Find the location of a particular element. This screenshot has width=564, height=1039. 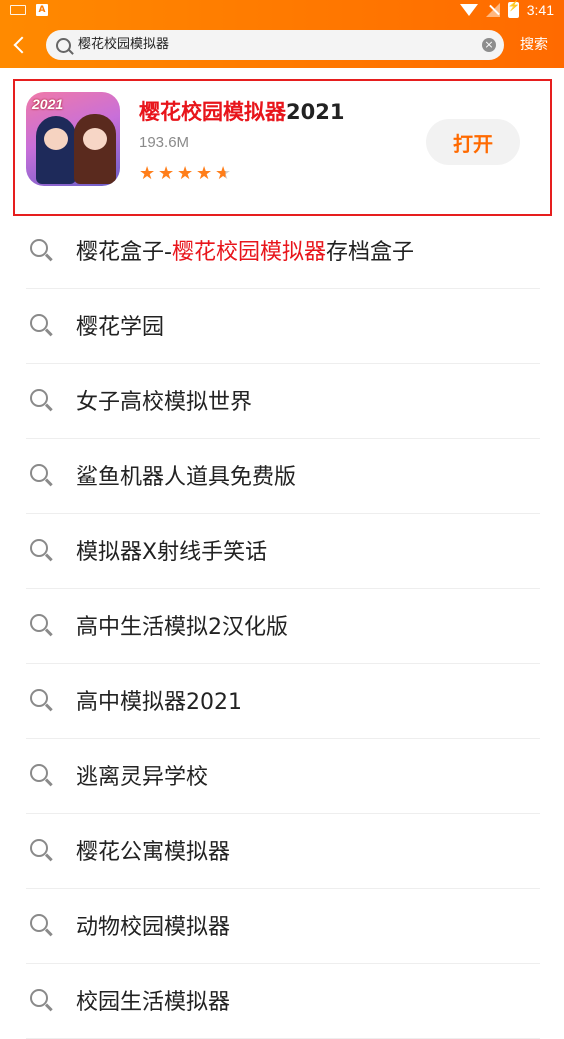

suggestion-text-pre: 樱花学园 is located at coordinates (120, 327).